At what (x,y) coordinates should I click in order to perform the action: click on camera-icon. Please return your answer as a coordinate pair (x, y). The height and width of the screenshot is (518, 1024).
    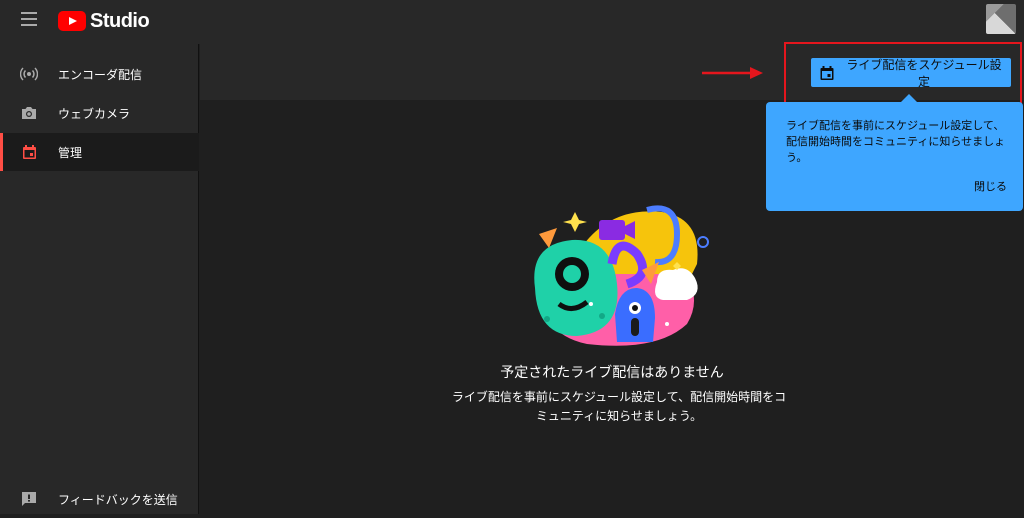
    Looking at the image, I should click on (29, 113).